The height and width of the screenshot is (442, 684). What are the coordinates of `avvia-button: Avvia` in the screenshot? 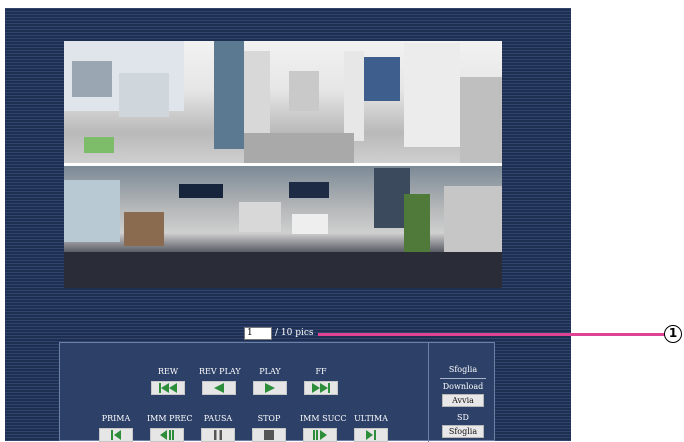 It's located at (463, 400).